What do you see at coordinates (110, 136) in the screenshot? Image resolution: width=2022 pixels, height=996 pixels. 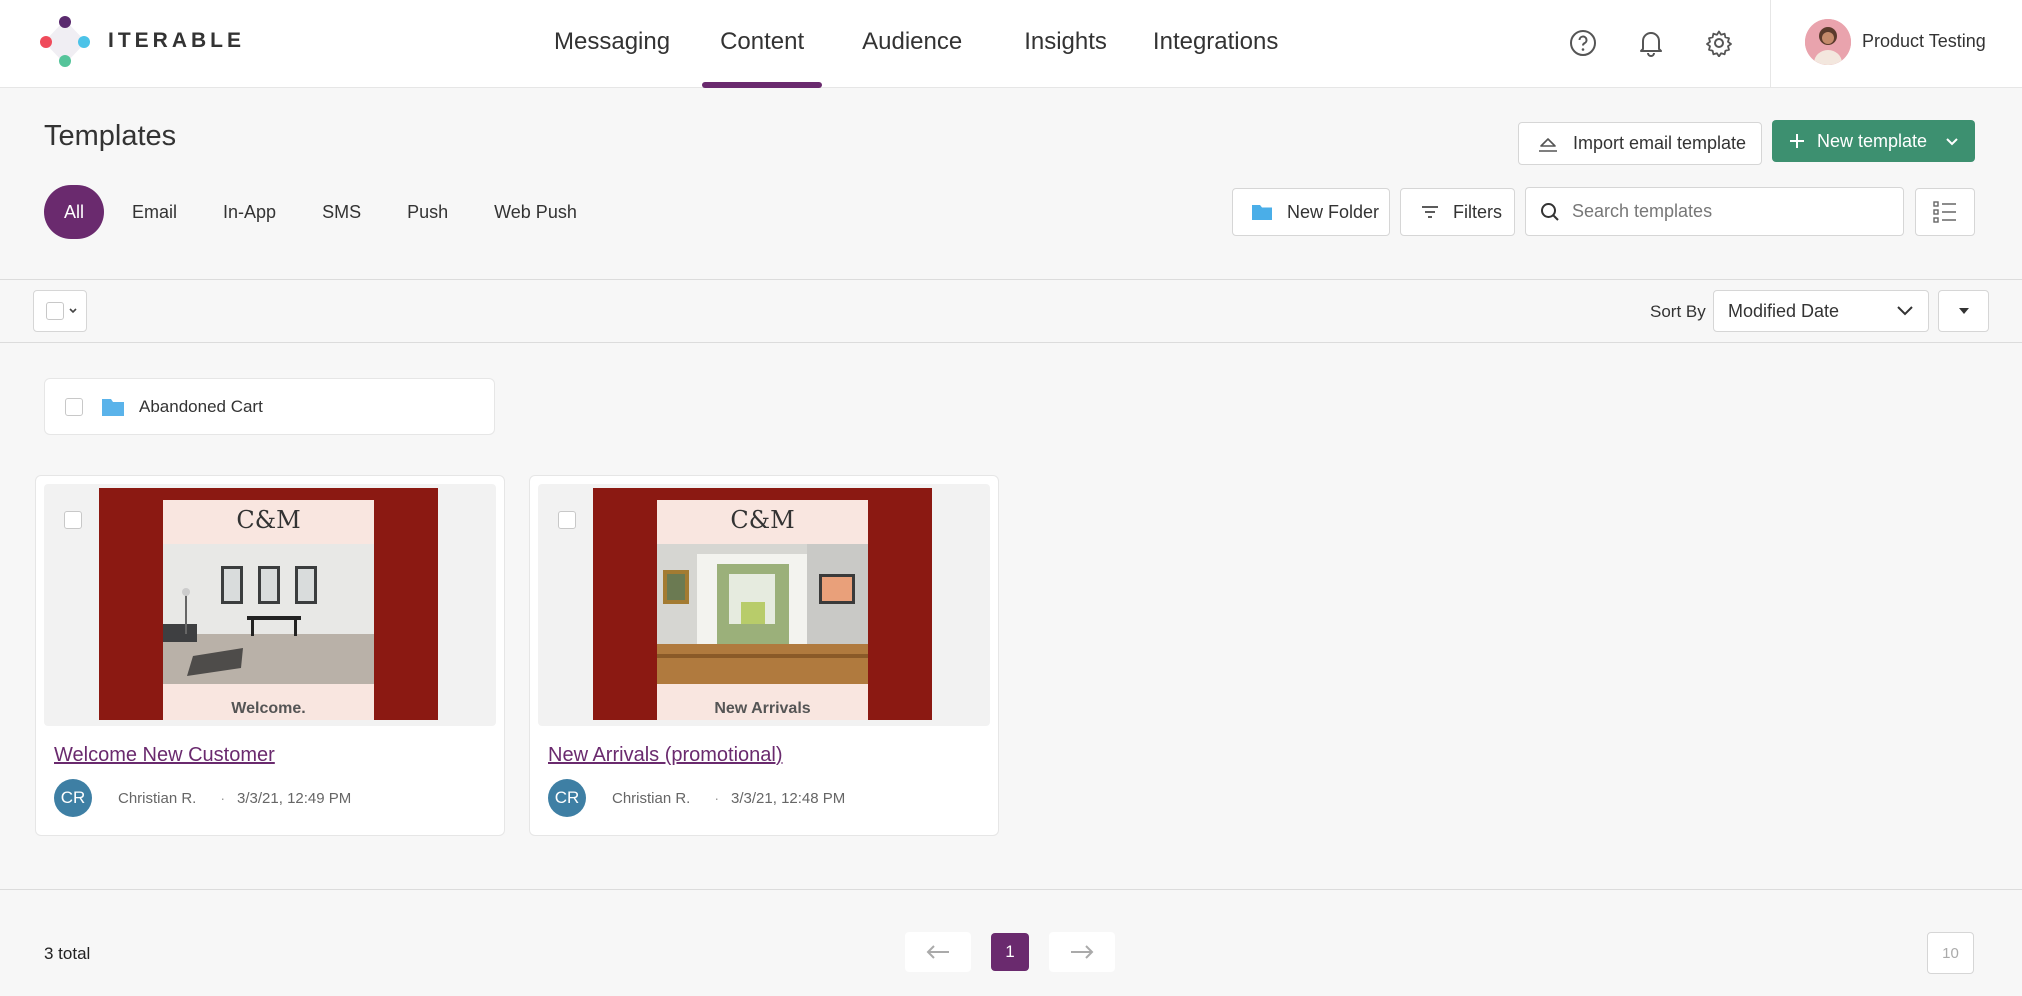 I see `page-title: Templates` at bounding box center [110, 136].